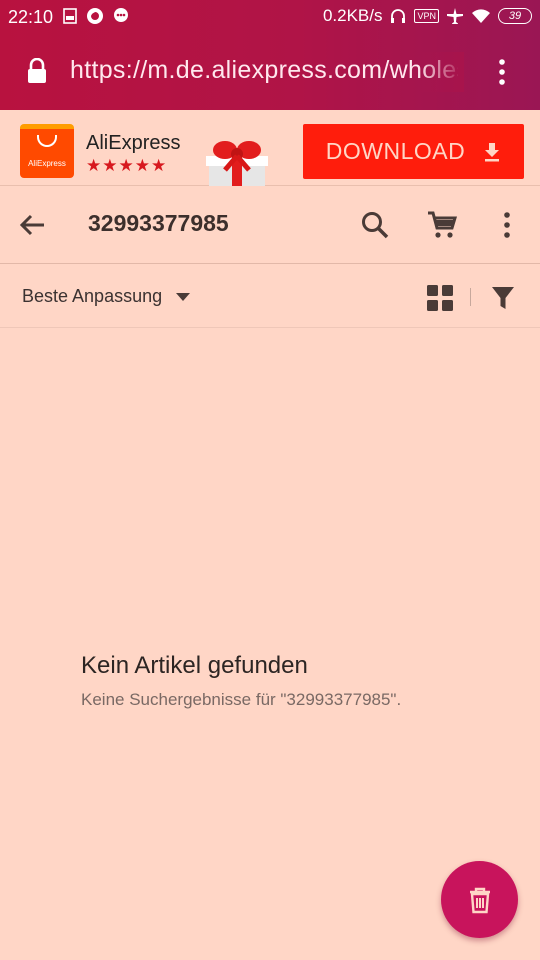 The image size is (540, 960). What do you see at coordinates (47, 151) in the screenshot?
I see `aliexpress-logo: AliExpress` at bounding box center [47, 151].